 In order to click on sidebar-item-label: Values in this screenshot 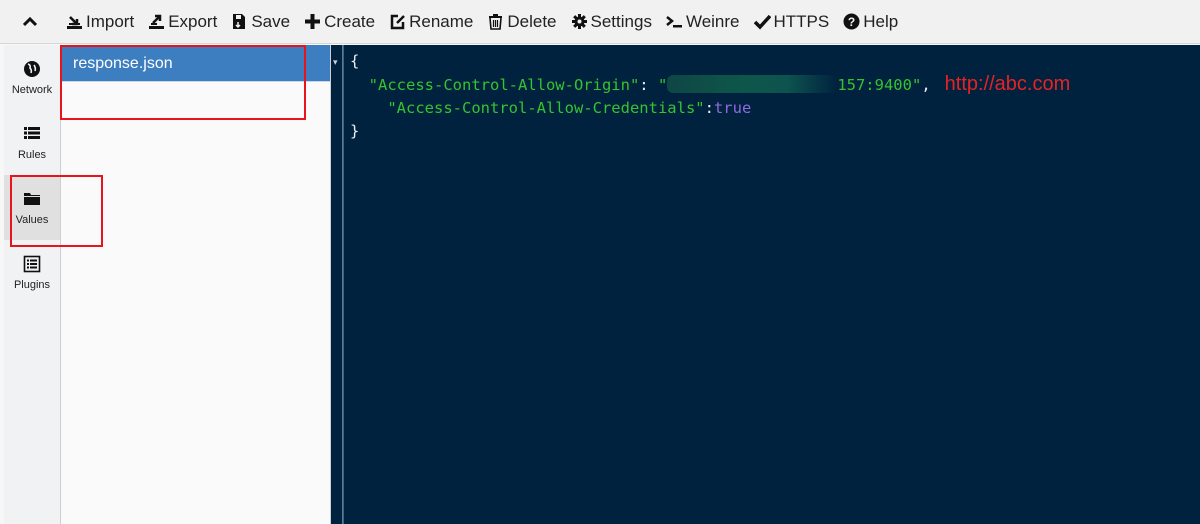, I will do `click(32, 219)`.